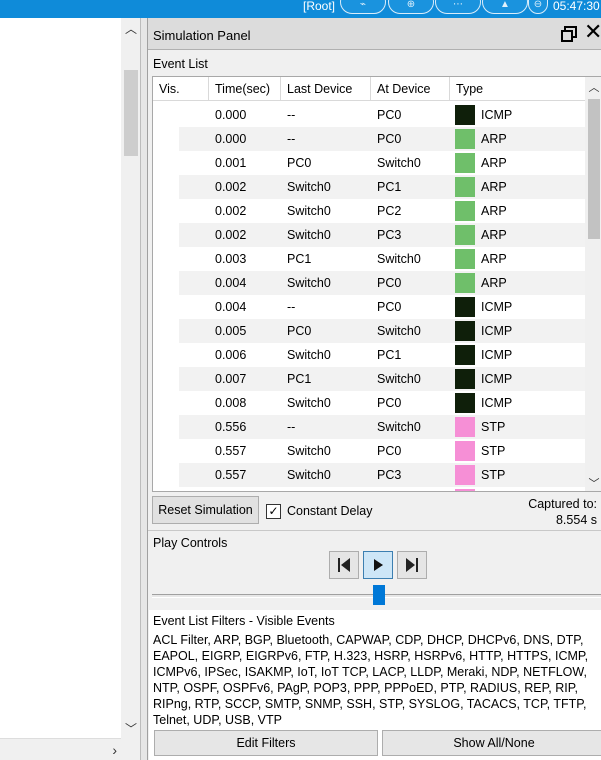 This screenshot has height=760, width=601. I want to click on workspace-horizontal-scrollbar: ›, so click(60, 749).